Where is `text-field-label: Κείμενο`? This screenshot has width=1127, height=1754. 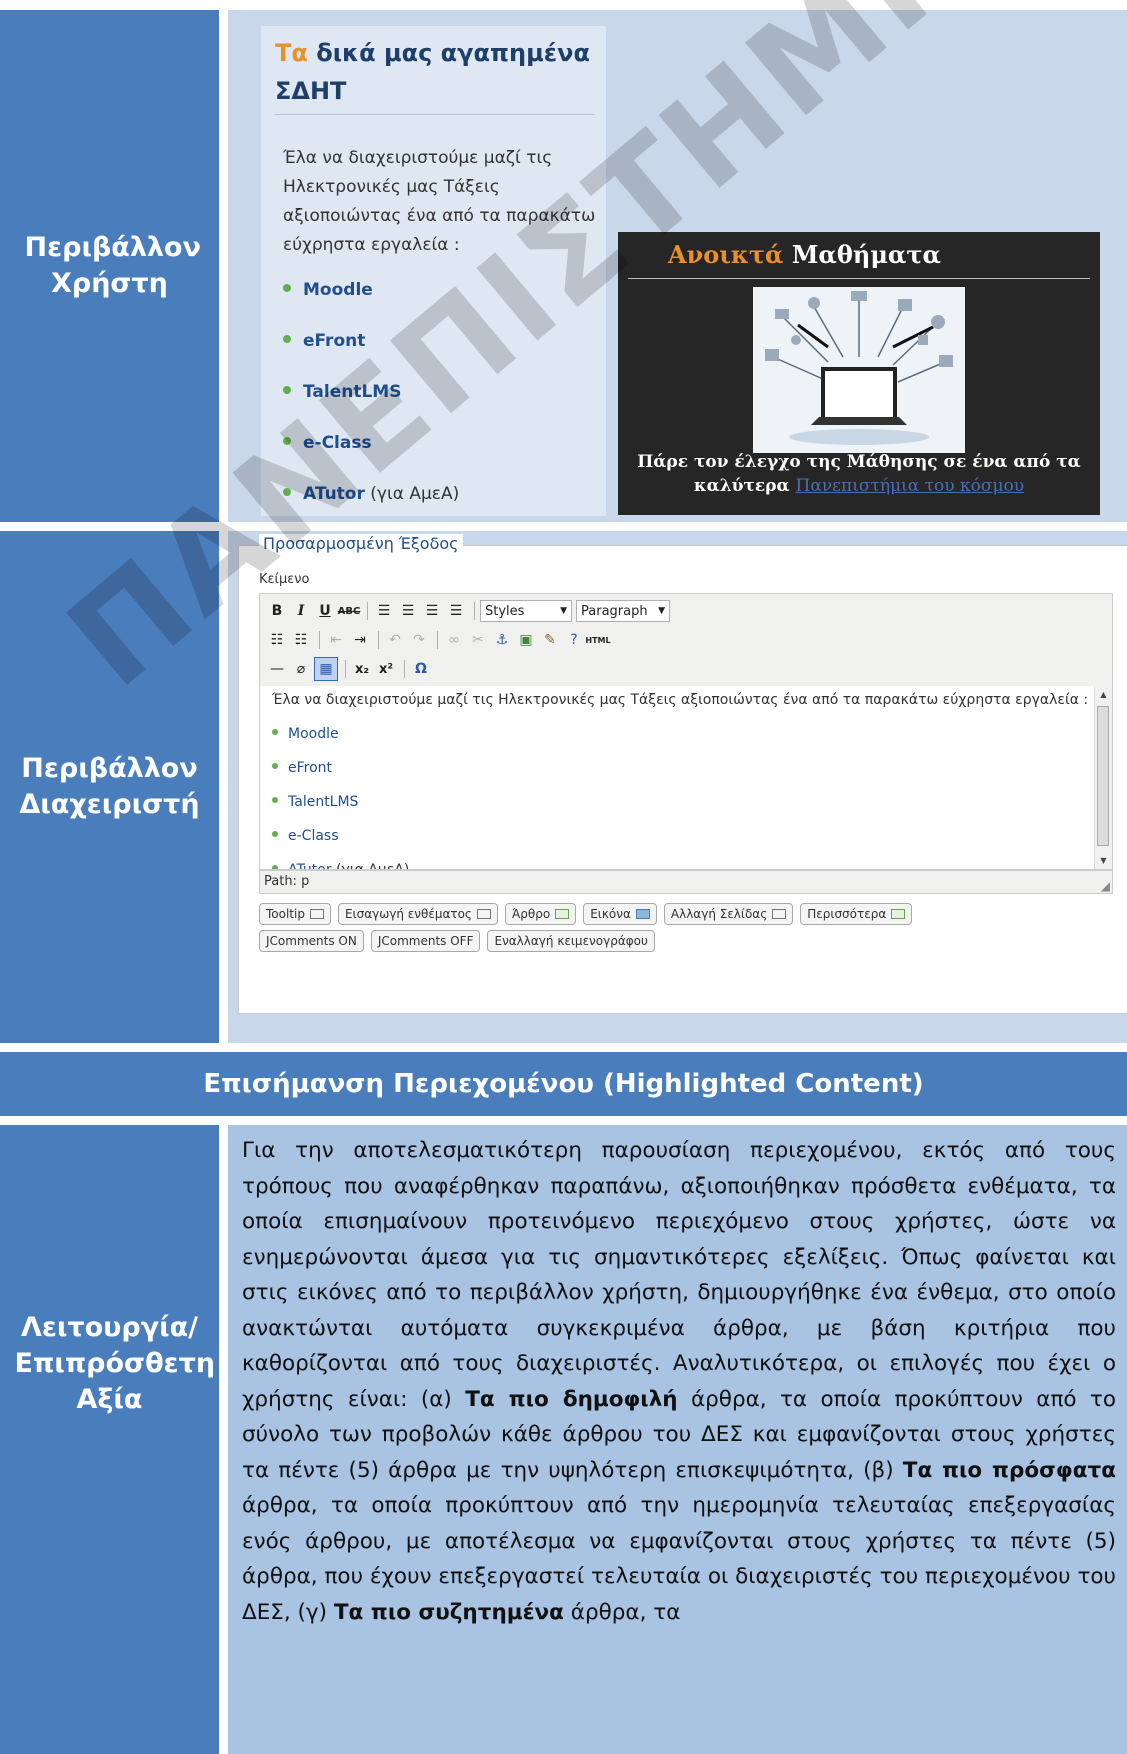
text-field-label: Κείμενο is located at coordinates (284, 579).